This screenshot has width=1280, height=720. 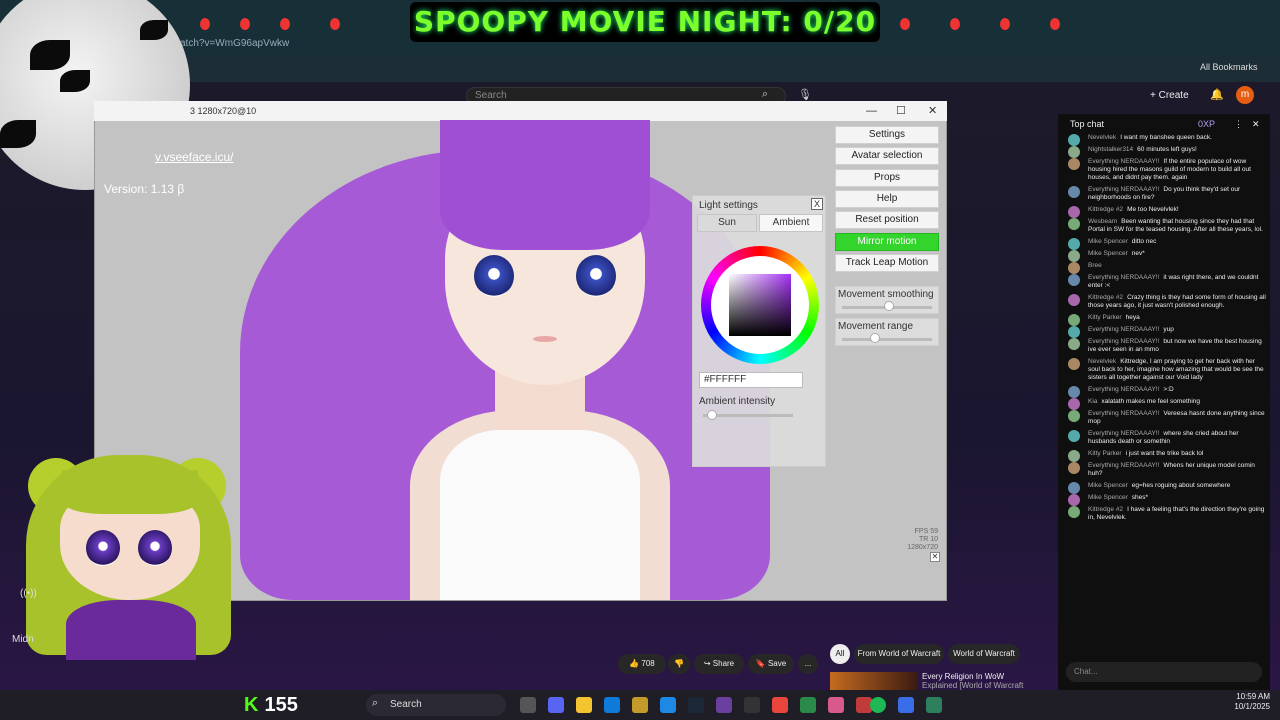 What do you see at coordinates (727, 223) in the screenshot?
I see `sun-tab: Sun` at bounding box center [727, 223].